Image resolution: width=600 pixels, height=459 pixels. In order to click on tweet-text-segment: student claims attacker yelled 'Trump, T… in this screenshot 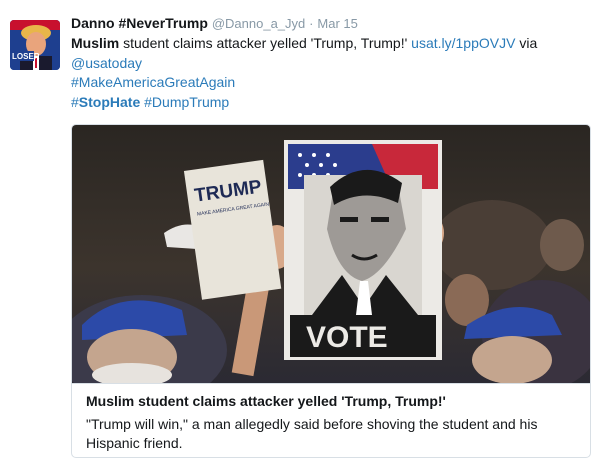, I will do `click(265, 43)`.